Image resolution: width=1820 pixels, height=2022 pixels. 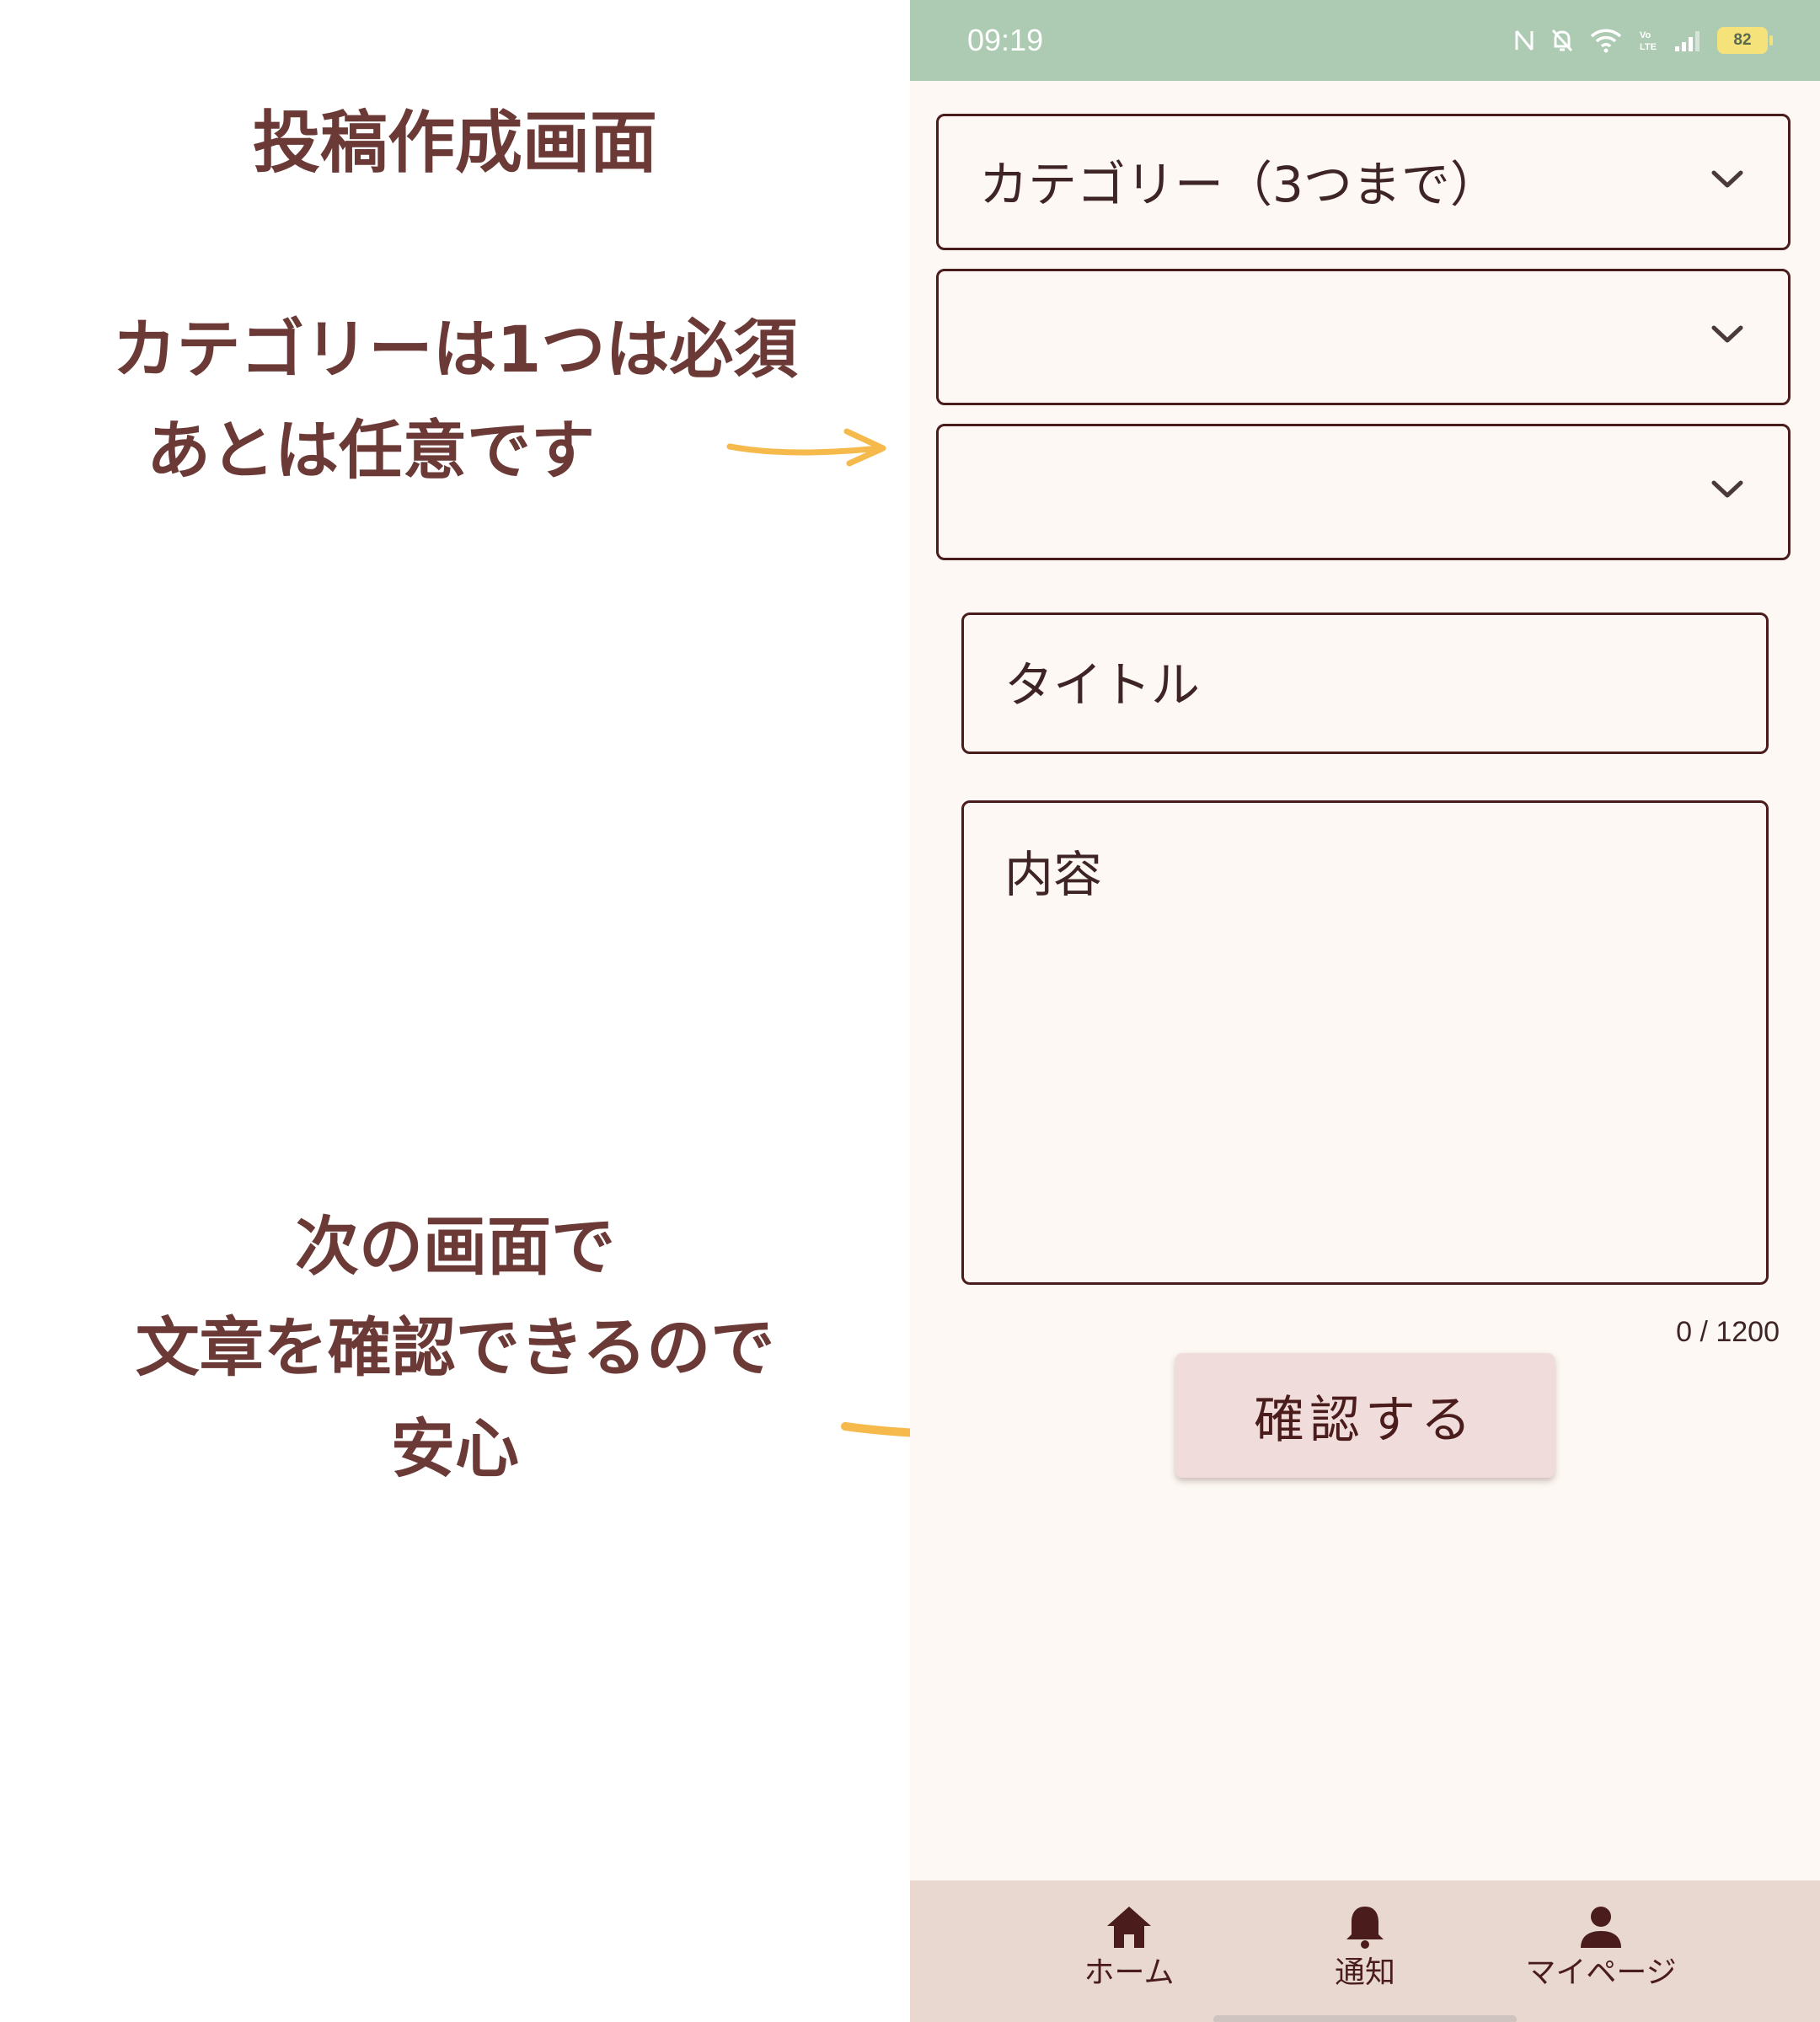 I want to click on character-counter: 0 / 1200, so click(x=1728, y=1332).